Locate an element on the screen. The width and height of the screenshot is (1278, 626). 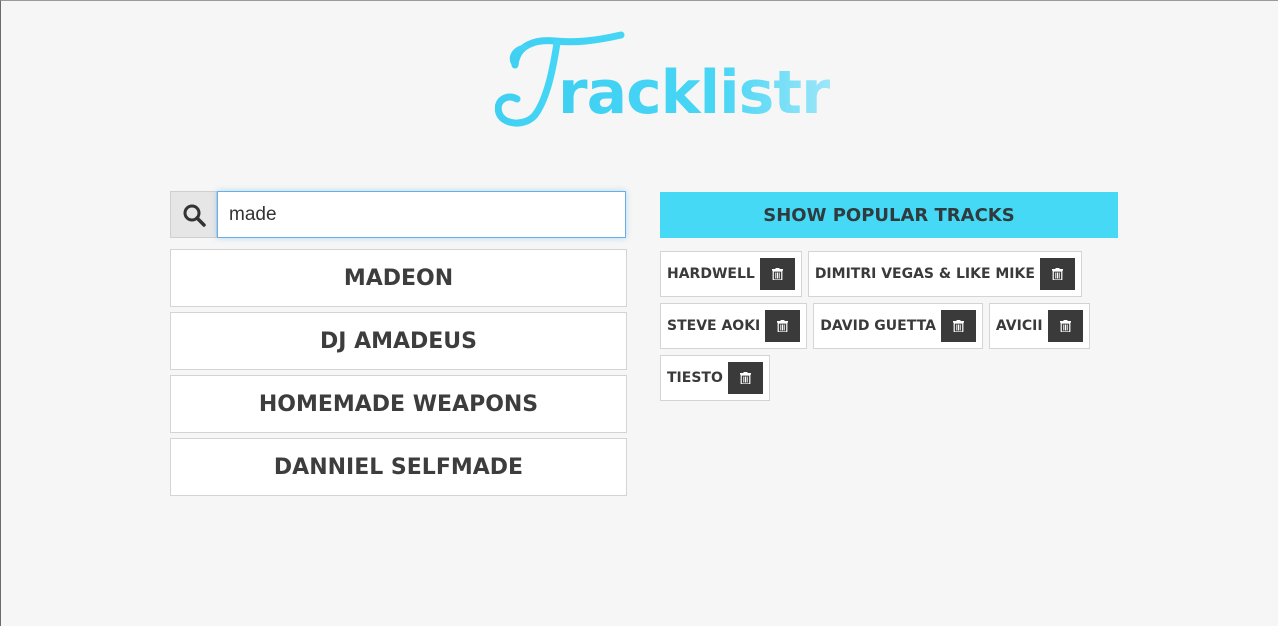
result-item: DANNIEL SELFMADE is located at coordinates (398, 467).